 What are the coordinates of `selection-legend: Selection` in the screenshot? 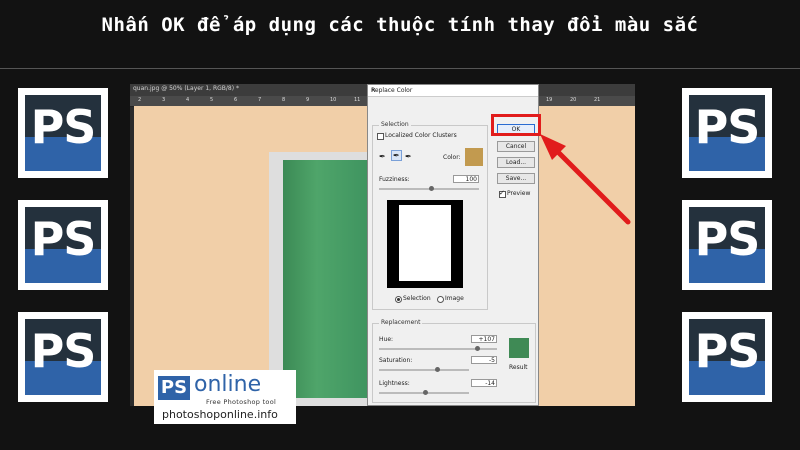 It's located at (395, 124).